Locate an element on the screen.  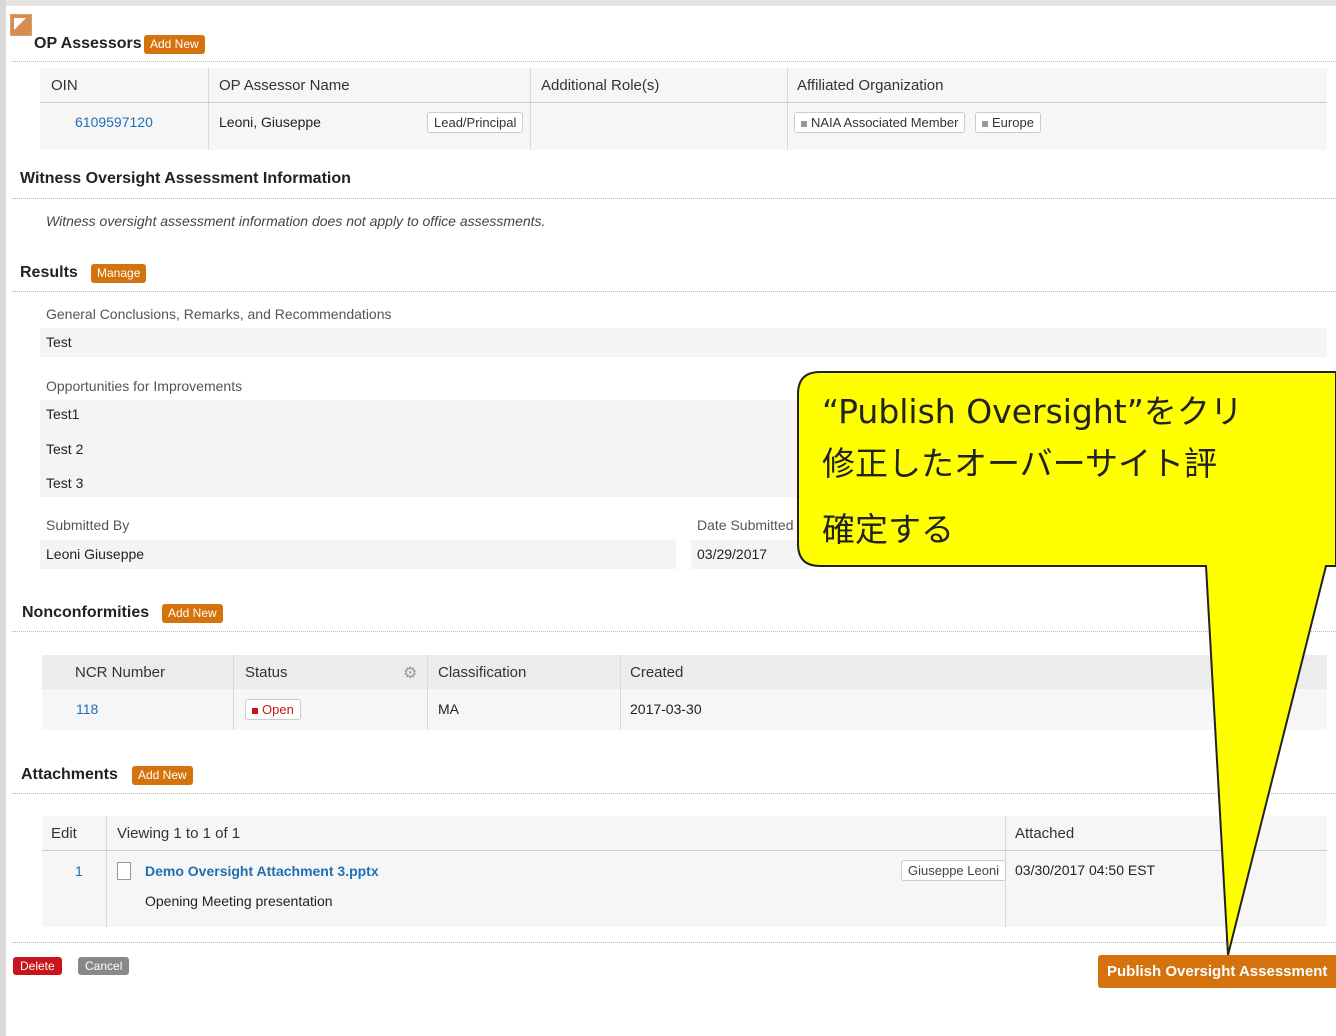
callout-line-2: 修正したオーバーサイト評 is located at coordinates (1020, 463).